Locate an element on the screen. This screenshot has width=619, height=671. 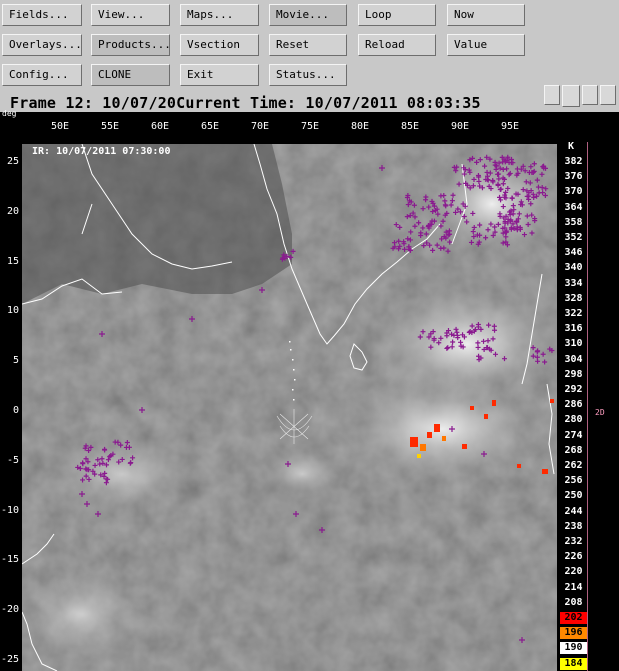
x-tick-label: 80E is located at coordinates (360, 126).